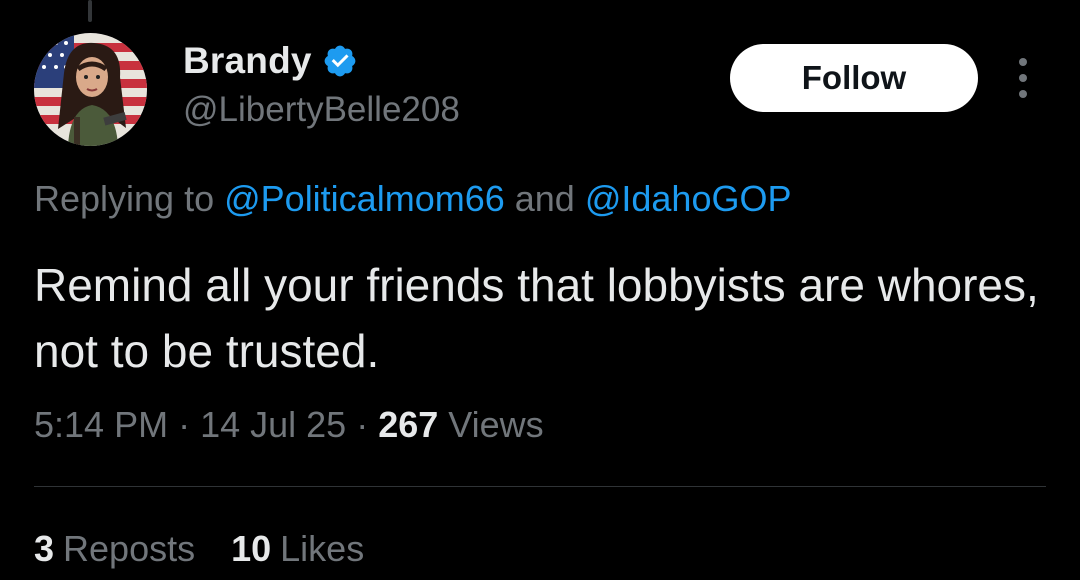  What do you see at coordinates (129, 548) in the screenshot?
I see `reposts-label: Reposts` at bounding box center [129, 548].